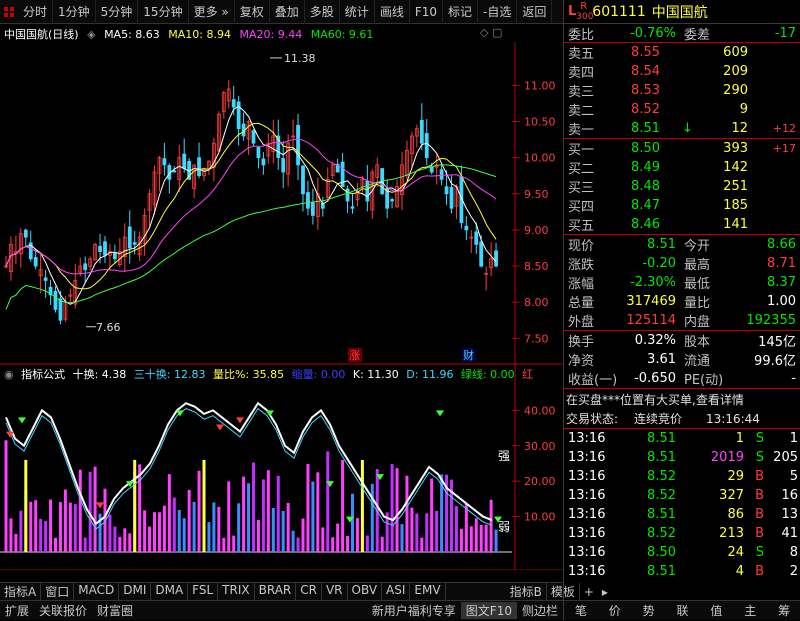  I want to click on indicator-tab-11: ASI, so click(396, 591).